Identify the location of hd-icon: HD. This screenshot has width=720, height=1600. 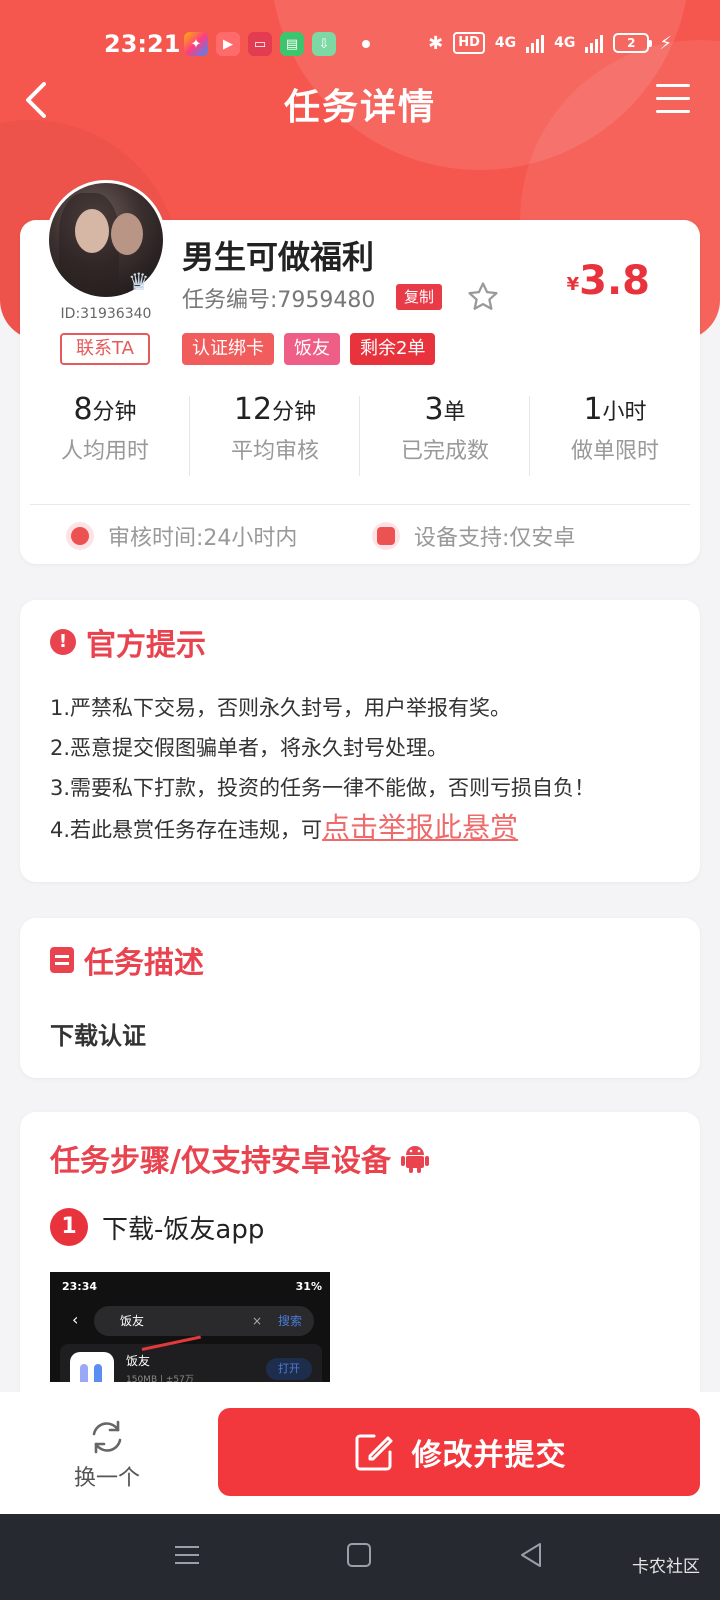
(469, 43).